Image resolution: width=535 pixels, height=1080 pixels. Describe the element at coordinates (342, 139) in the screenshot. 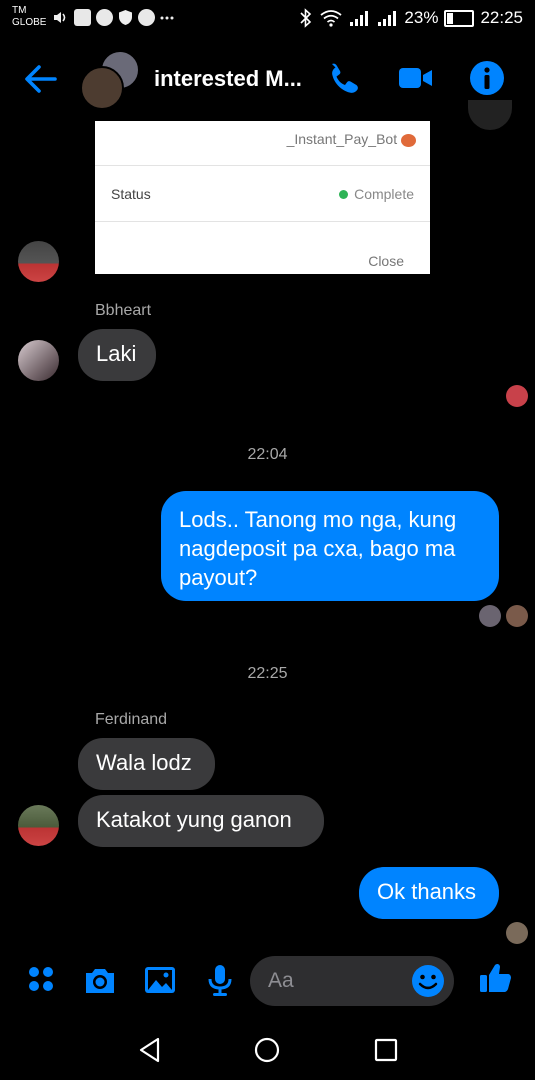

I see `bot-name-text: _Instant_Pay_Bot` at that location.